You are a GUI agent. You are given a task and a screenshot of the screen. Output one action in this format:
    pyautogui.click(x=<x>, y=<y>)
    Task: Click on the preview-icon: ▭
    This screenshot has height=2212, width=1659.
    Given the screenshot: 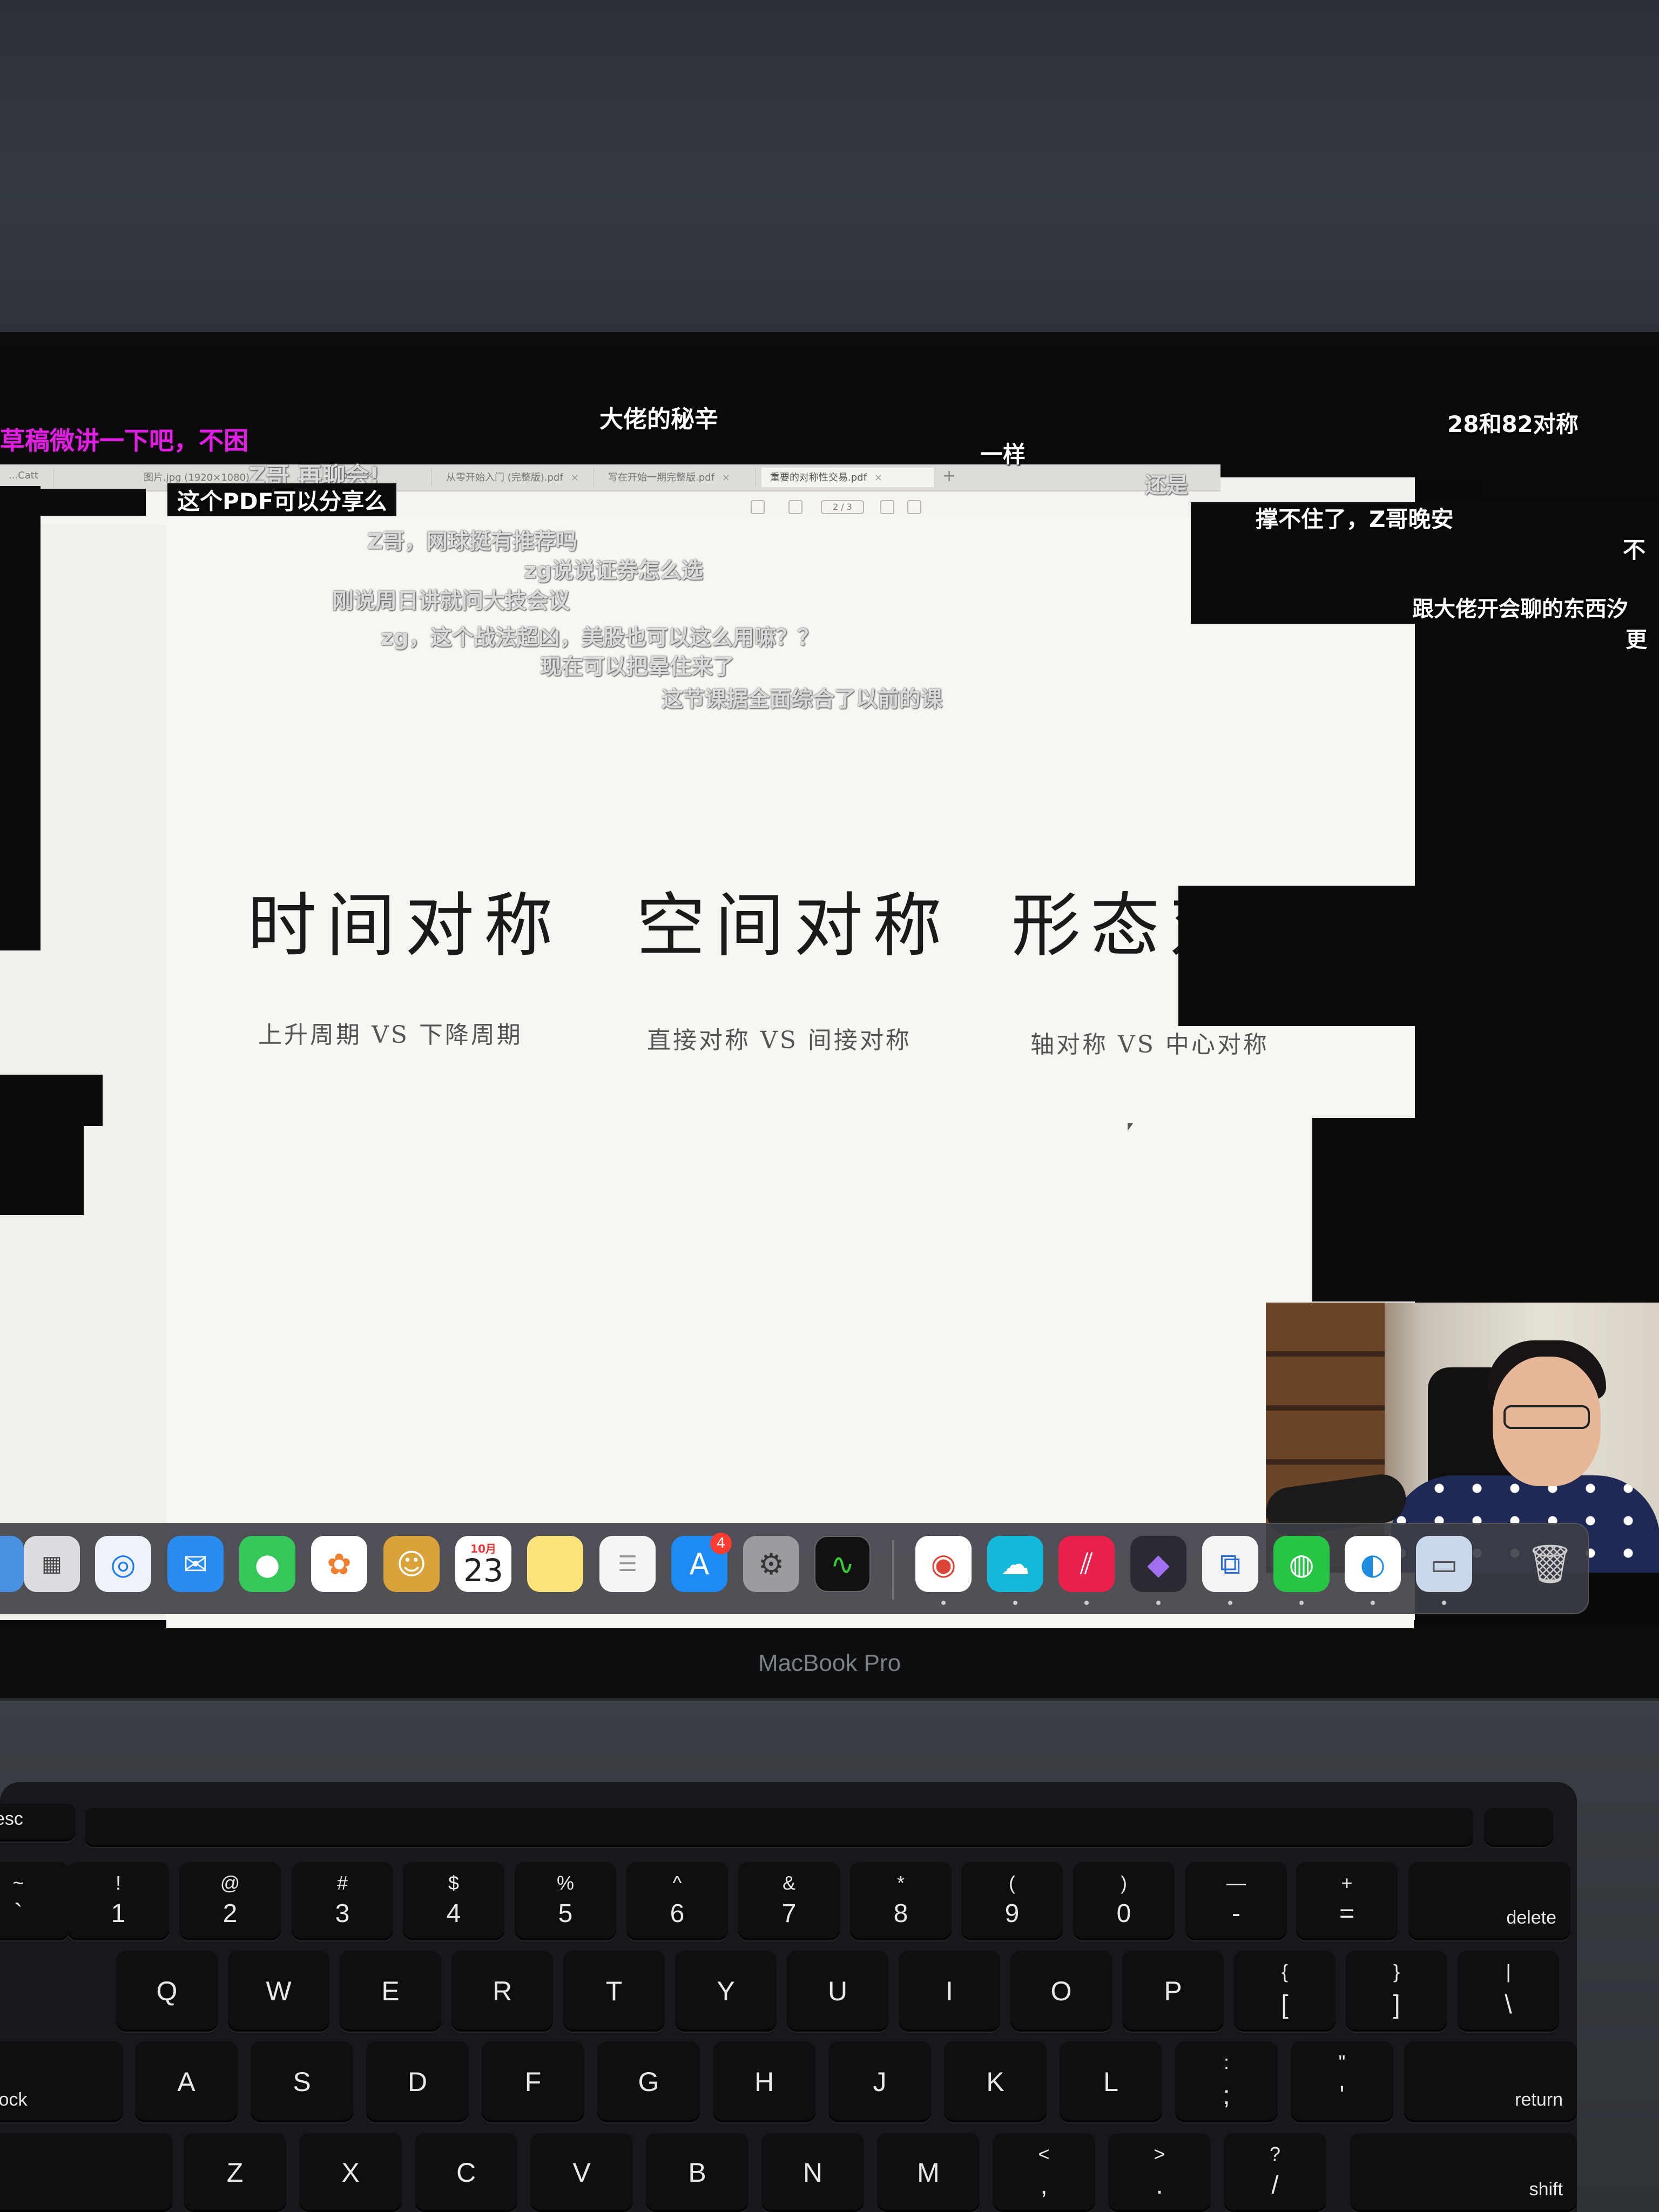 What is the action you would take?
    pyautogui.click(x=1444, y=1564)
    